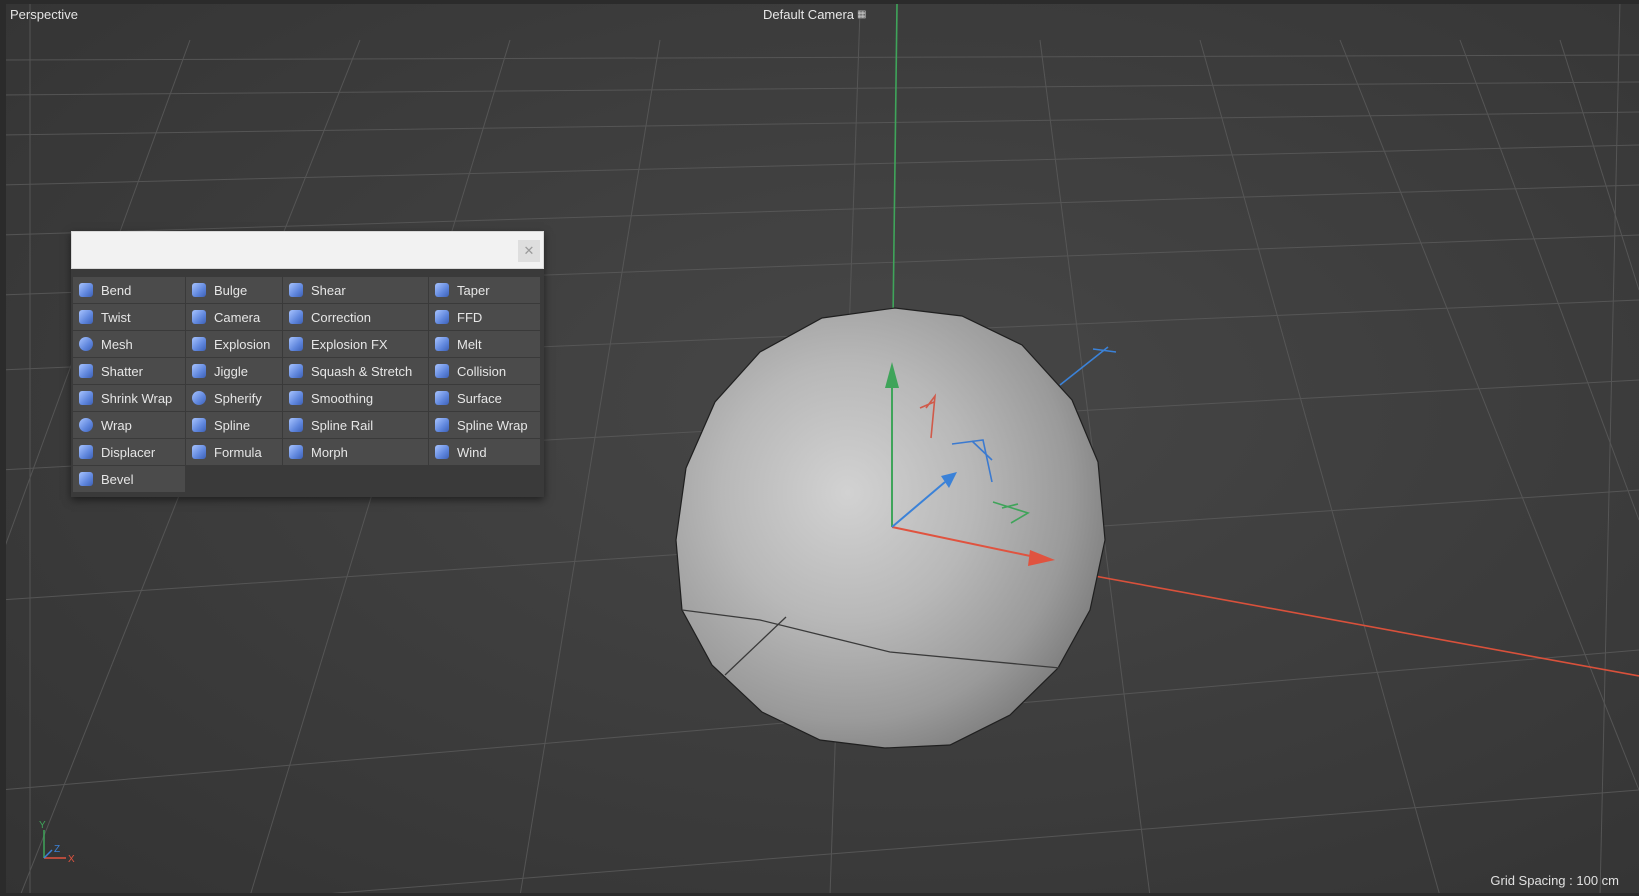  Describe the element at coordinates (442, 371) in the screenshot. I see `collision-icon` at that location.